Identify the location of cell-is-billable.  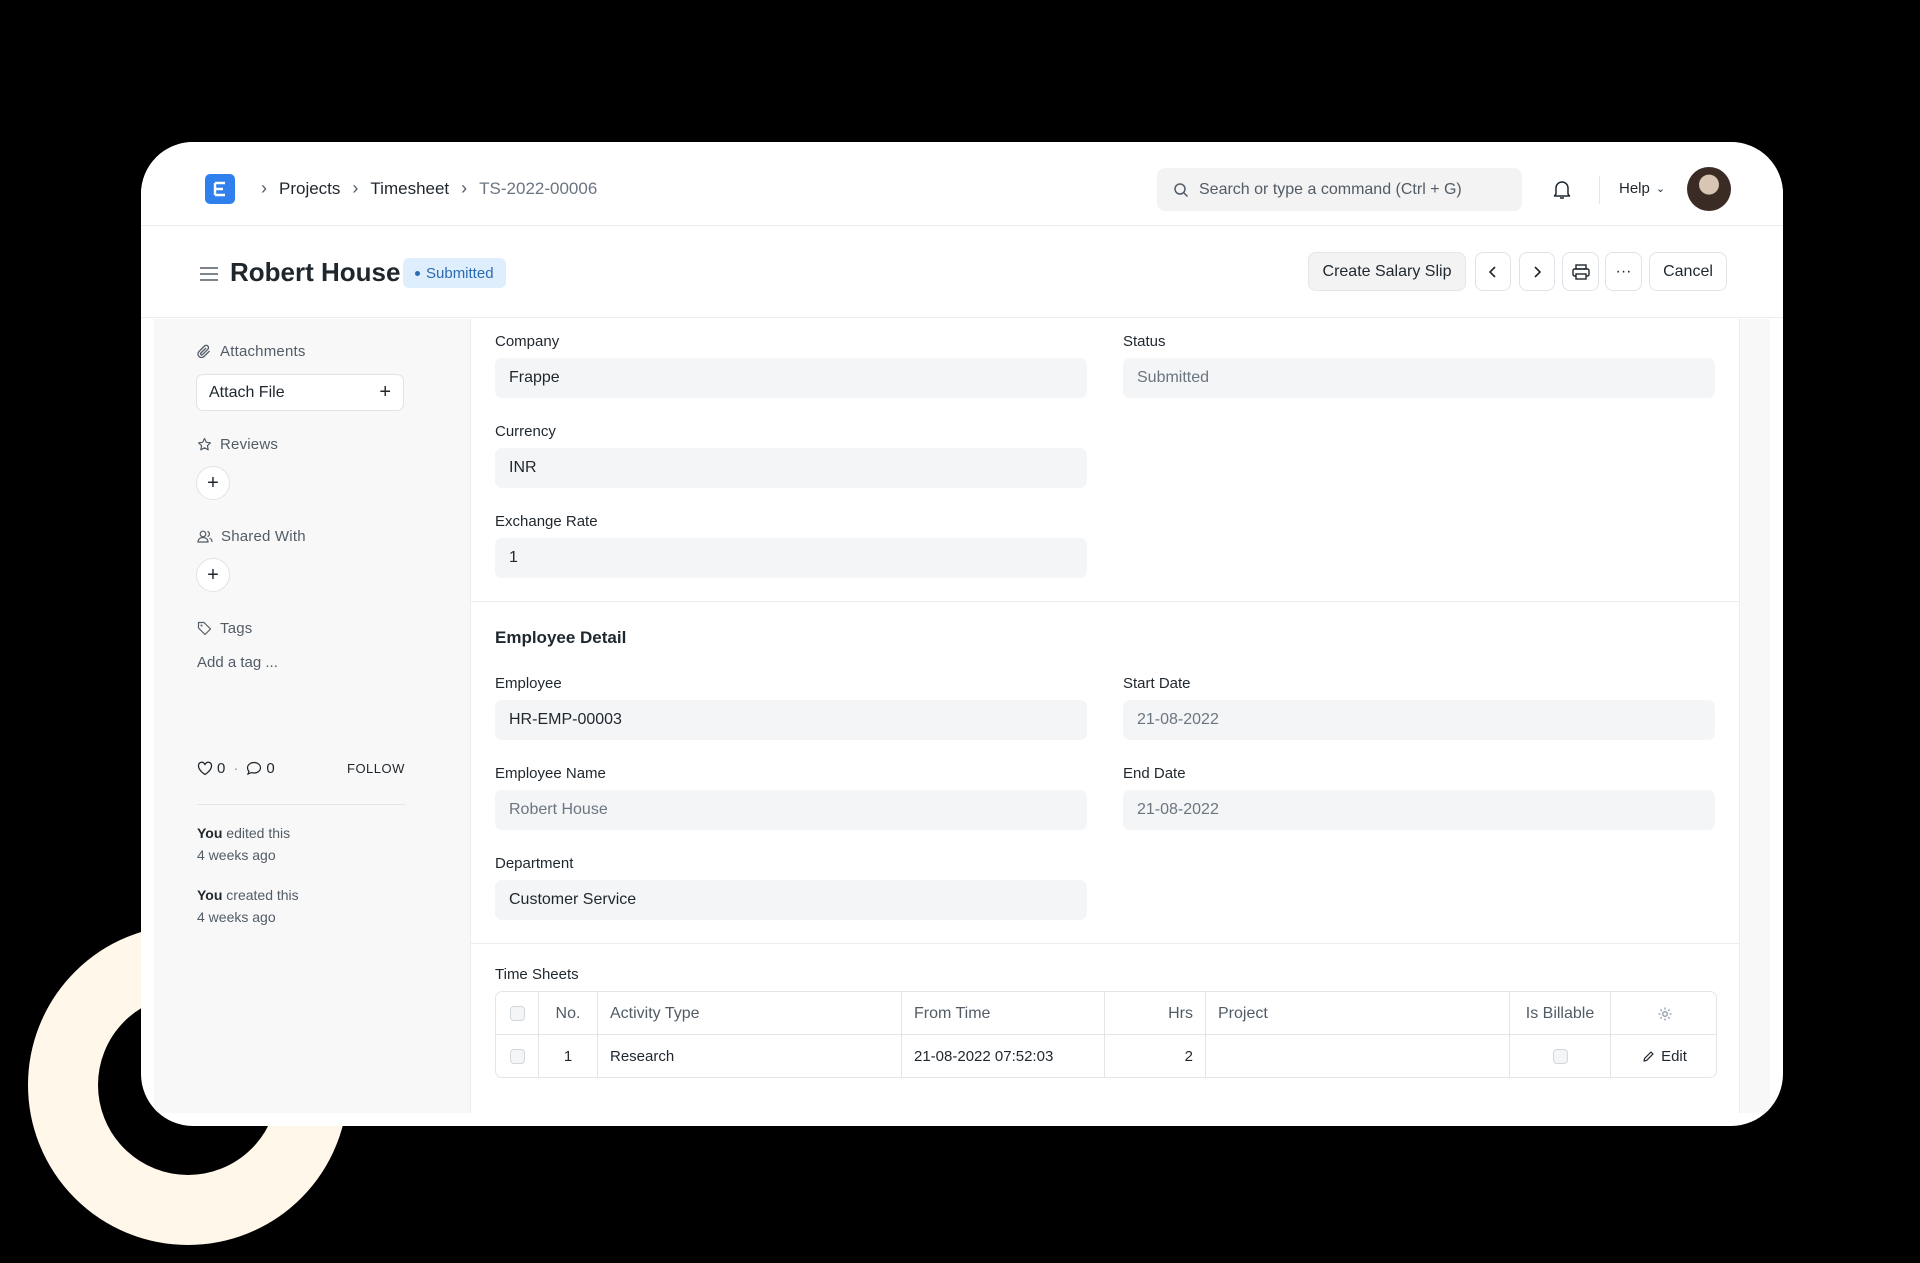
(1559, 1056).